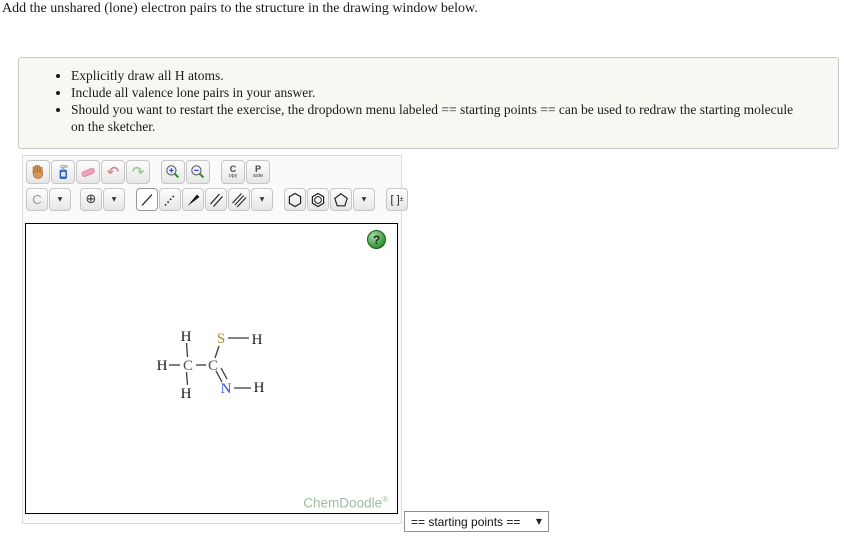  I want to click on single-bond-button, so click(147, 199).